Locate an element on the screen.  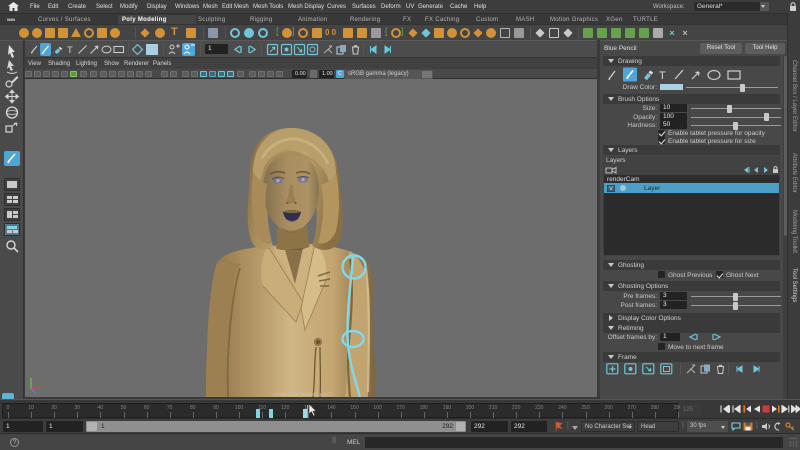
svg-text: renderCam (renderLayer1) is located at coordinates (303, 394).